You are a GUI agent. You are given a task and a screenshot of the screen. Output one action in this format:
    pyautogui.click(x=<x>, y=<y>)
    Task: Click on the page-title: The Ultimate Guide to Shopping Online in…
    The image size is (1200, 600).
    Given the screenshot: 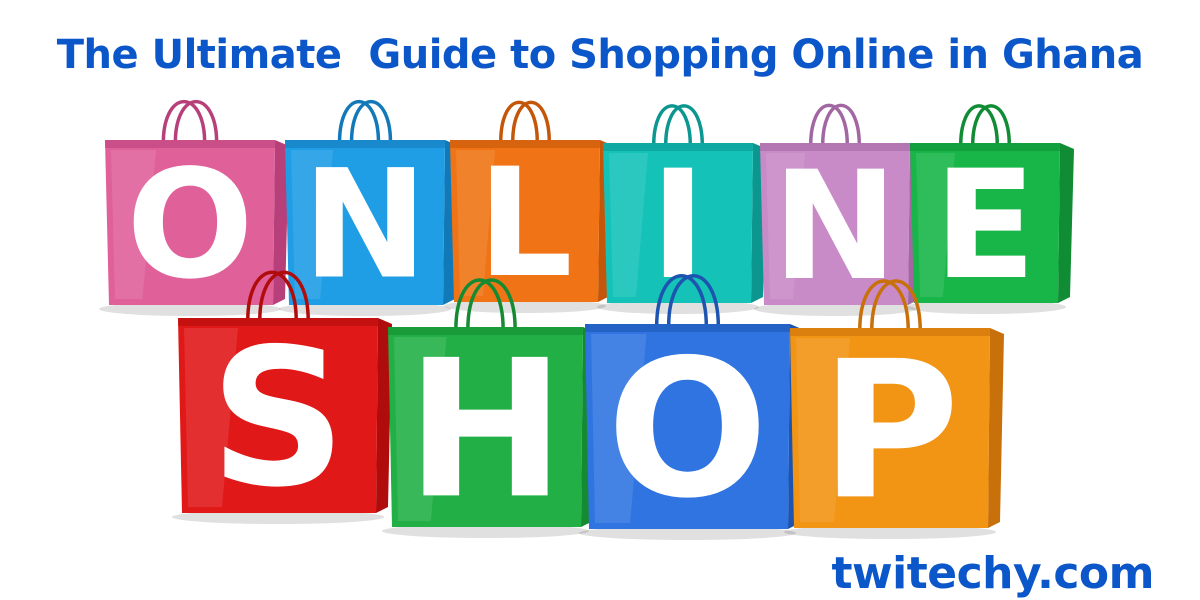 What is the action you would take?
    pyautogui.click(x=600, y=55)
    